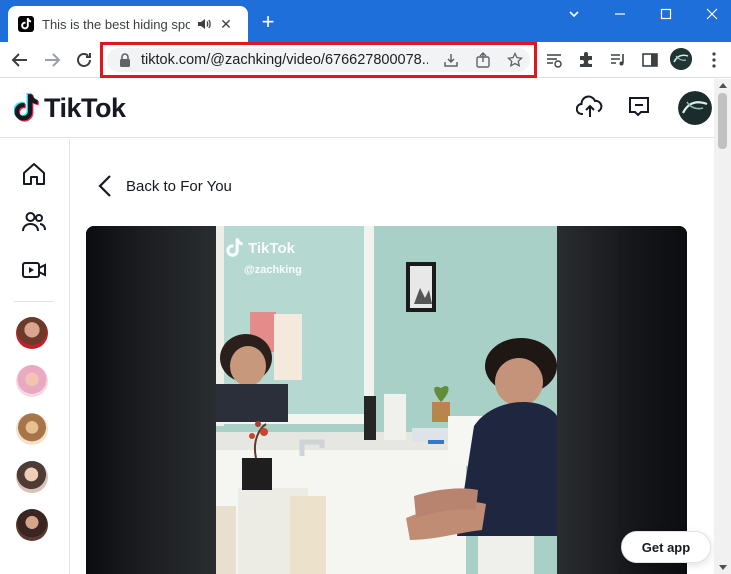 The height and width of the screenshot is (574, 731). Describe the element at coordinates (34, 270) in the screenshot. I see `live-video-icon` at that location.